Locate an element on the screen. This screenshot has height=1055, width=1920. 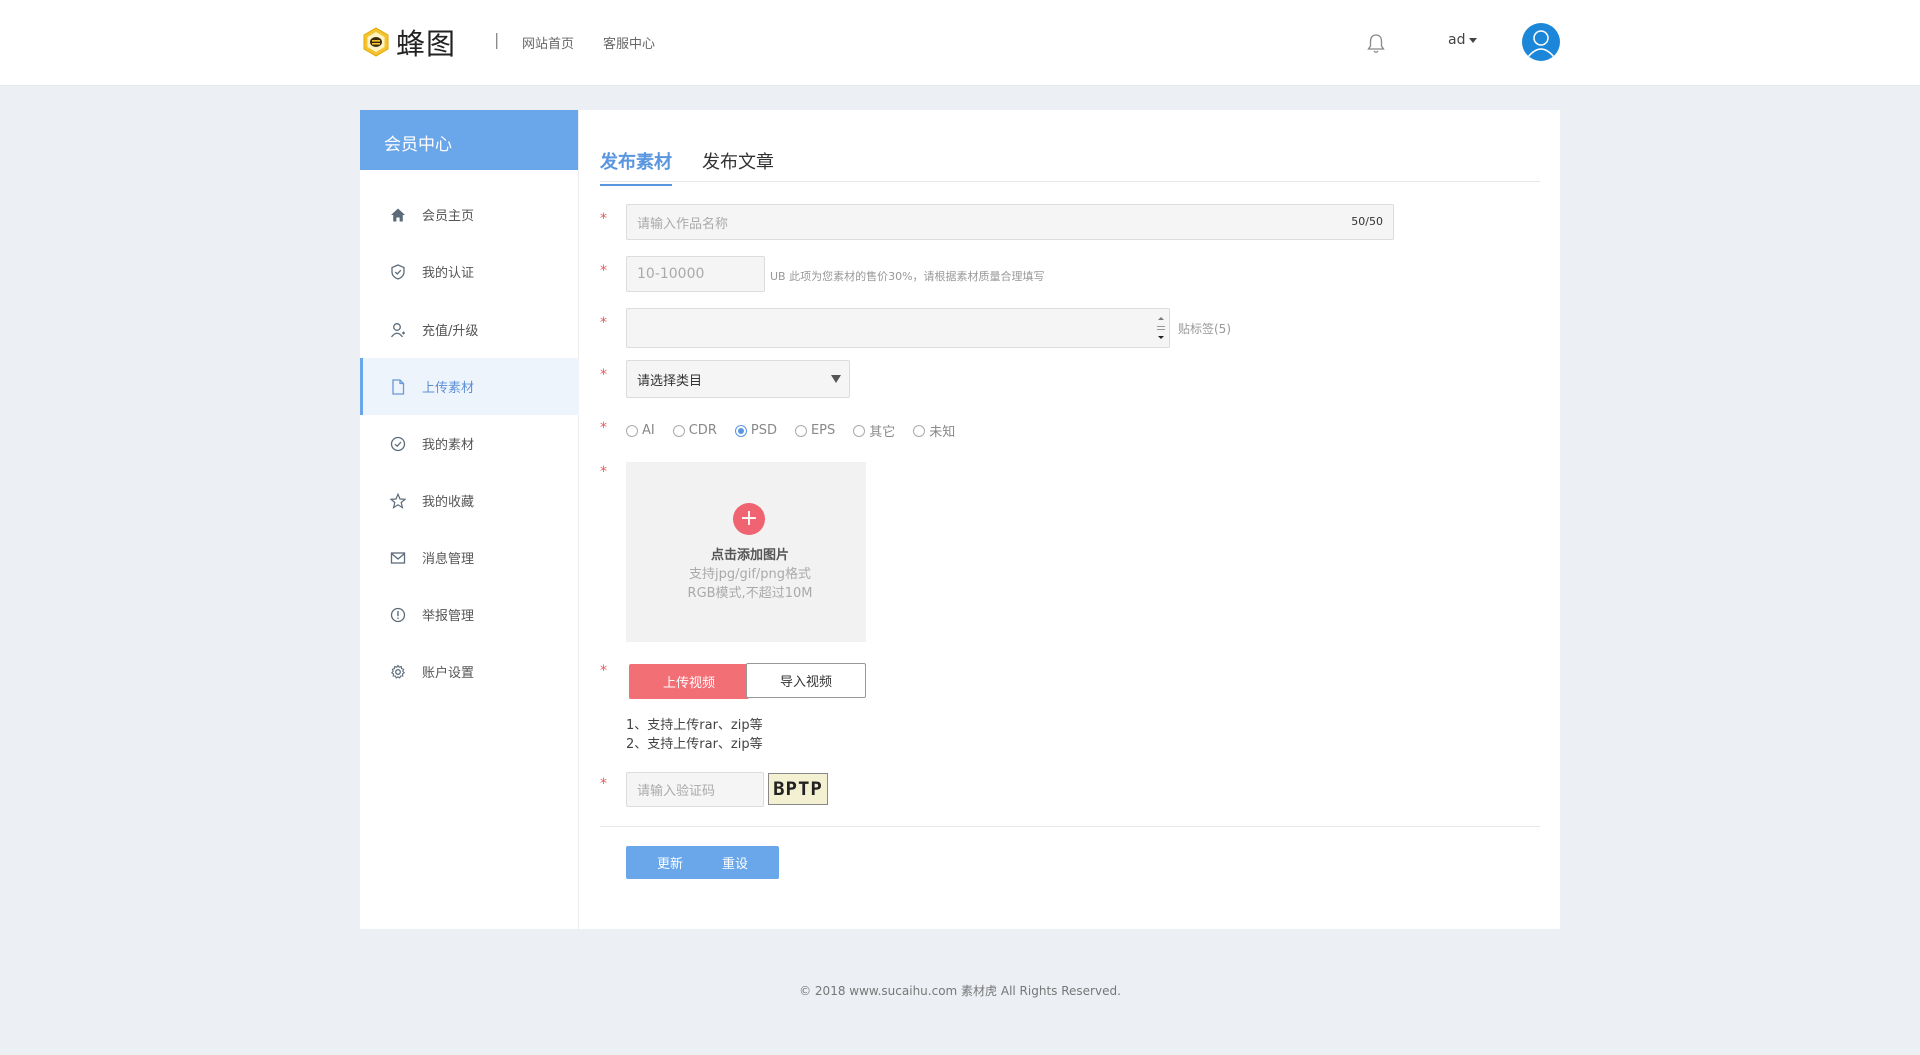
sidebar: 会员中心 会员主页 我的认证 充值/升级 上传素材 我的素材 我的收藏 消息管理 is located at coordinates (469, 519).